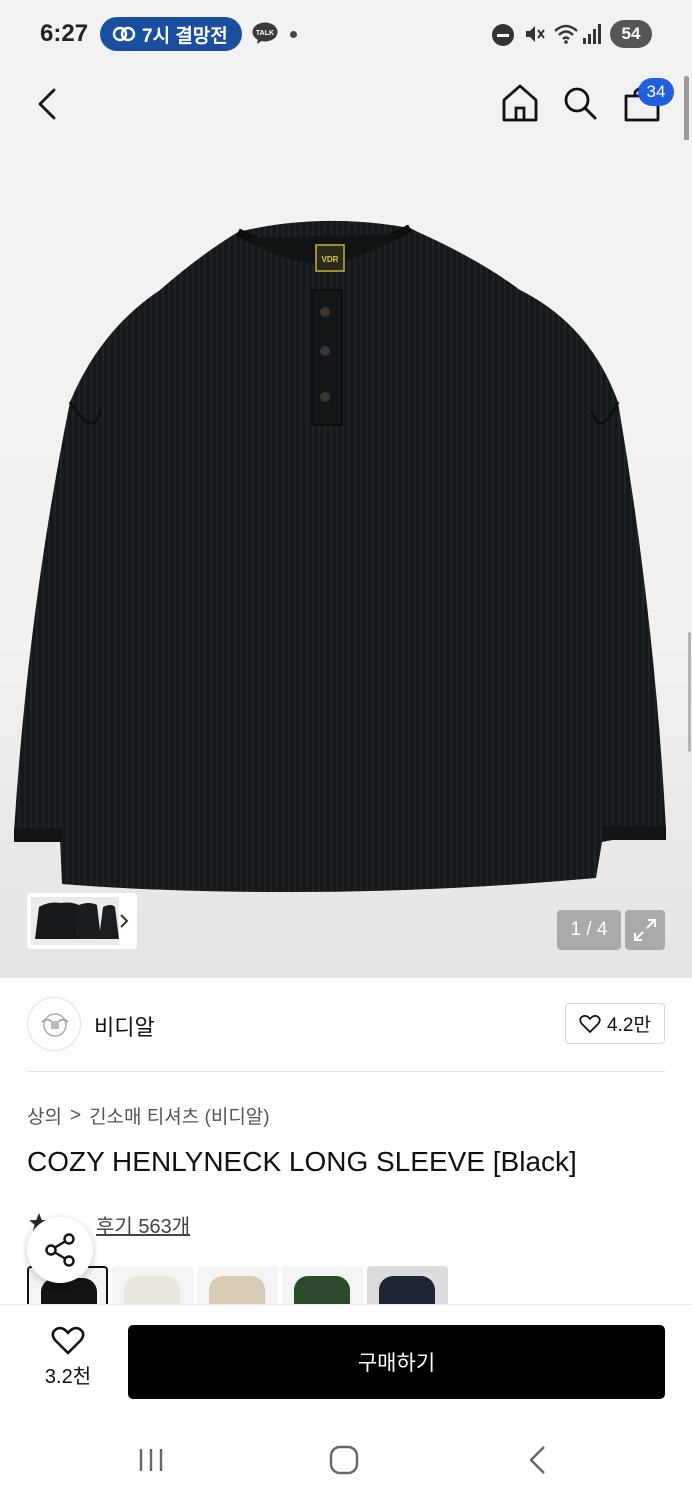  Describe the element at coordinates (330, 259) in the screenshot. I see `svg-text: VDR` at that location.